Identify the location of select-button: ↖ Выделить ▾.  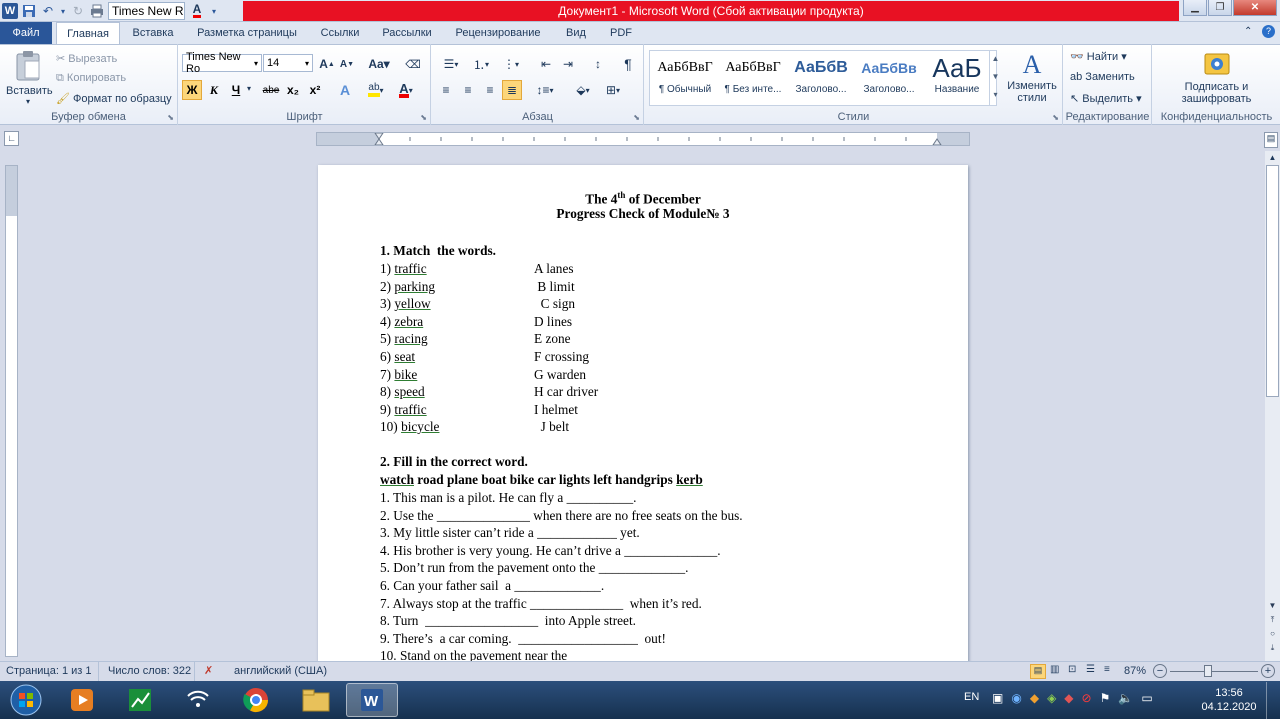
(1106, 98).